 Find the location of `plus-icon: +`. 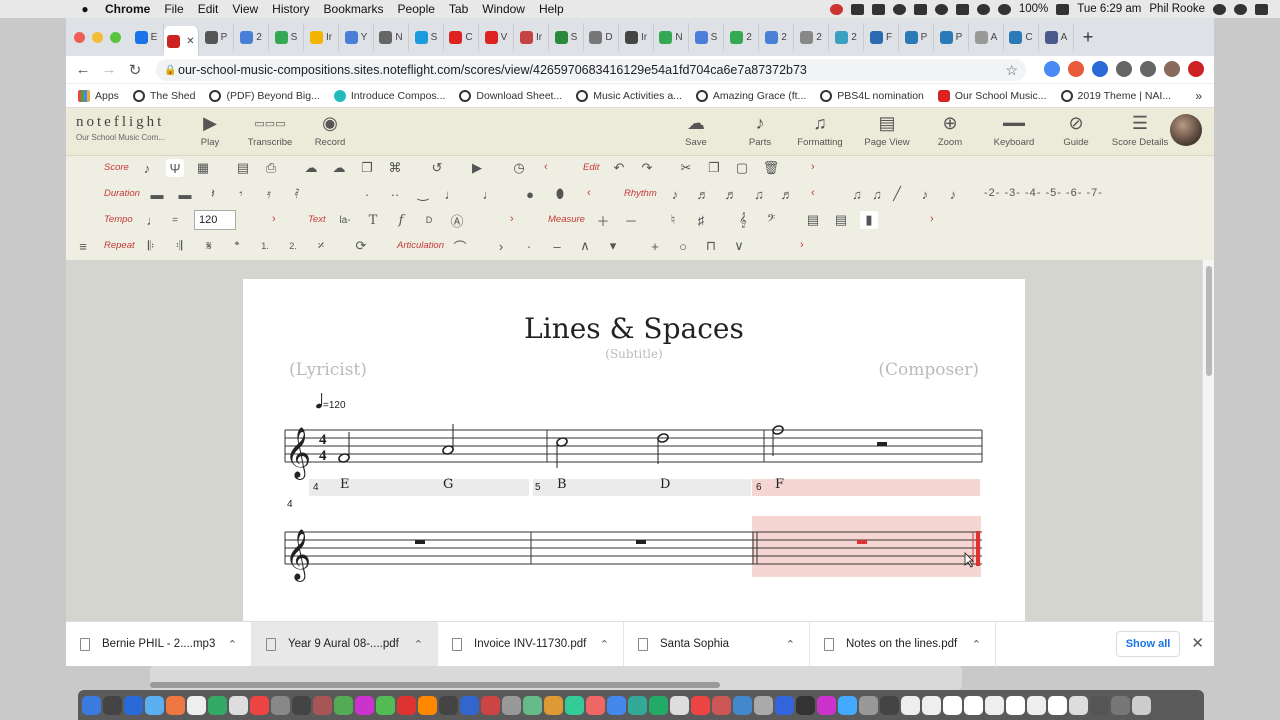

plus-icon: + is located at coordinates (655, 246).